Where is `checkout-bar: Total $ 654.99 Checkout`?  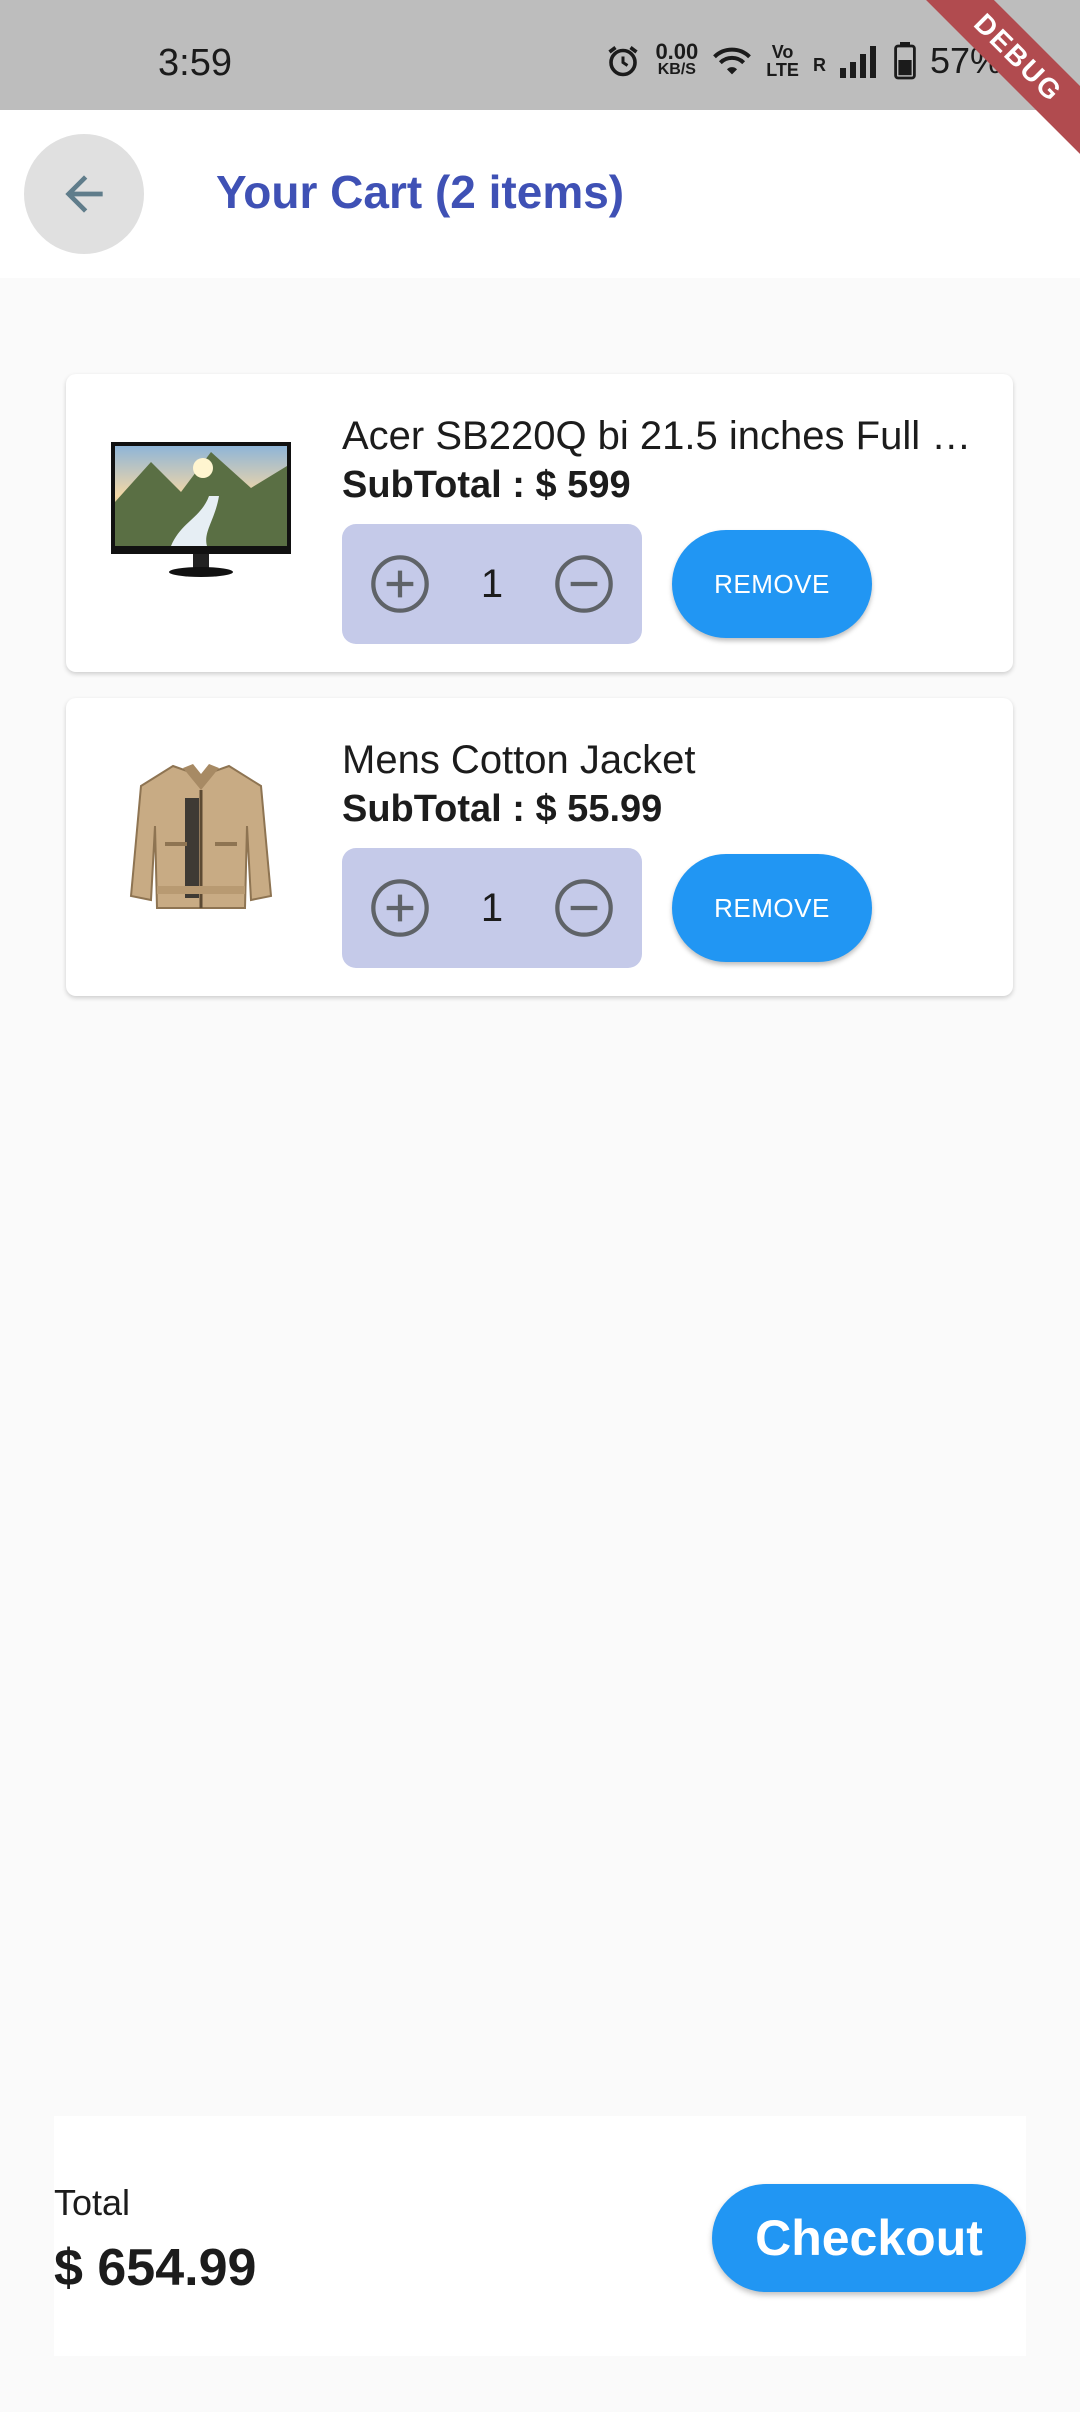 checkout-bar: Total $ 654.99 Checkout is located at coordinates (540, 2236).